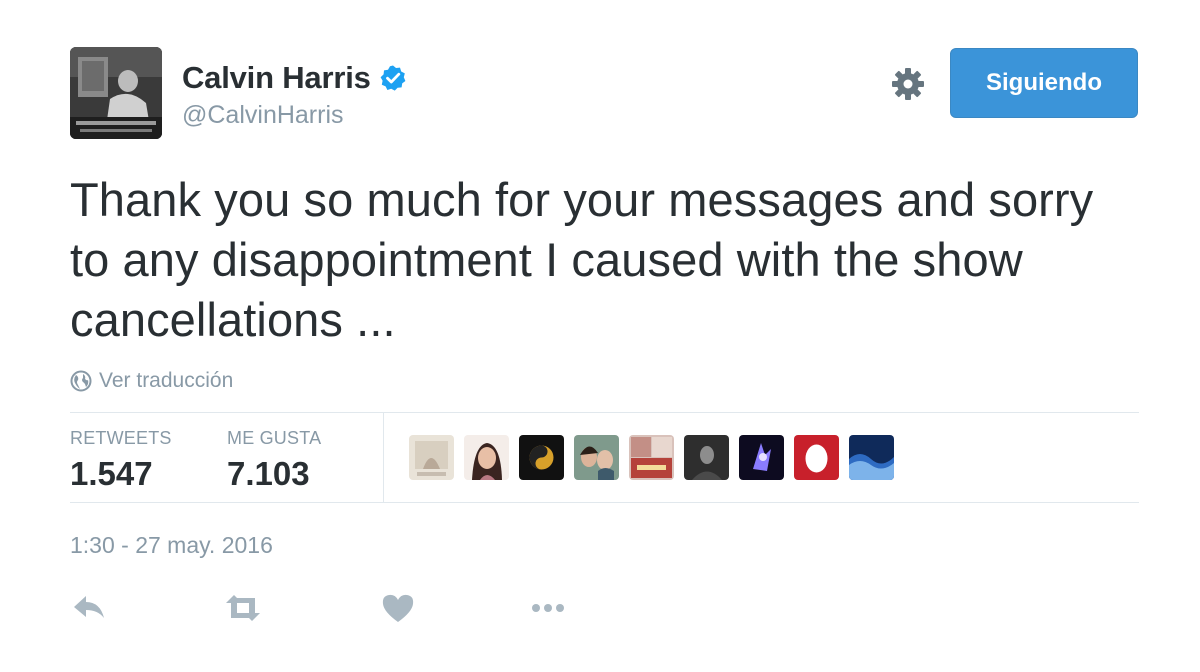 This screenshot has width=1200, height=672. I want to click on avatar, so click(116, 93).